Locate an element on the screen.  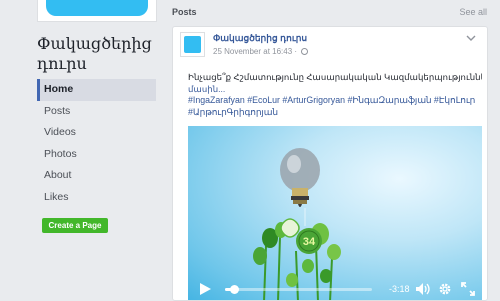
posts-section-title: Posts is located at coordinates (184, 12).